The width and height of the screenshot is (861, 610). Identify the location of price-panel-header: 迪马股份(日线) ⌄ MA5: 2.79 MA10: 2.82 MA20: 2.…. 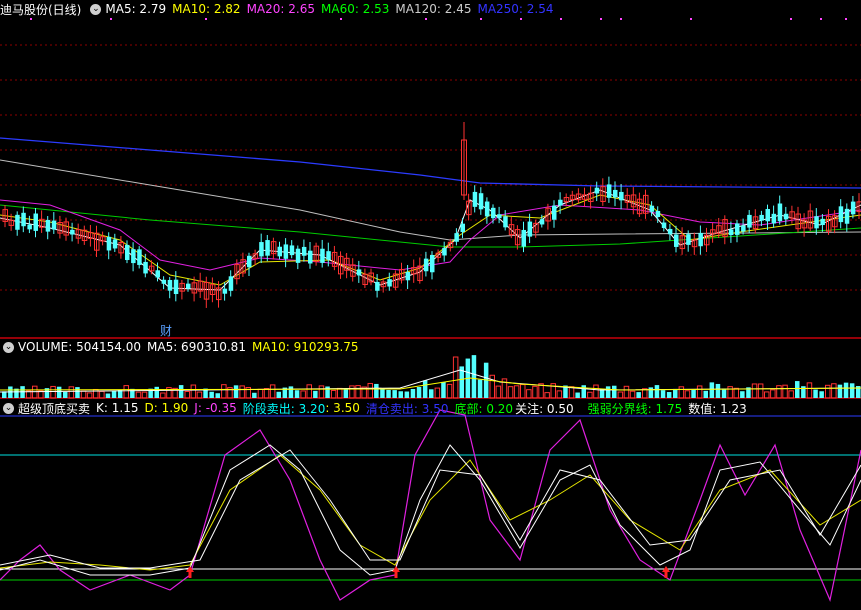
(280, 9).